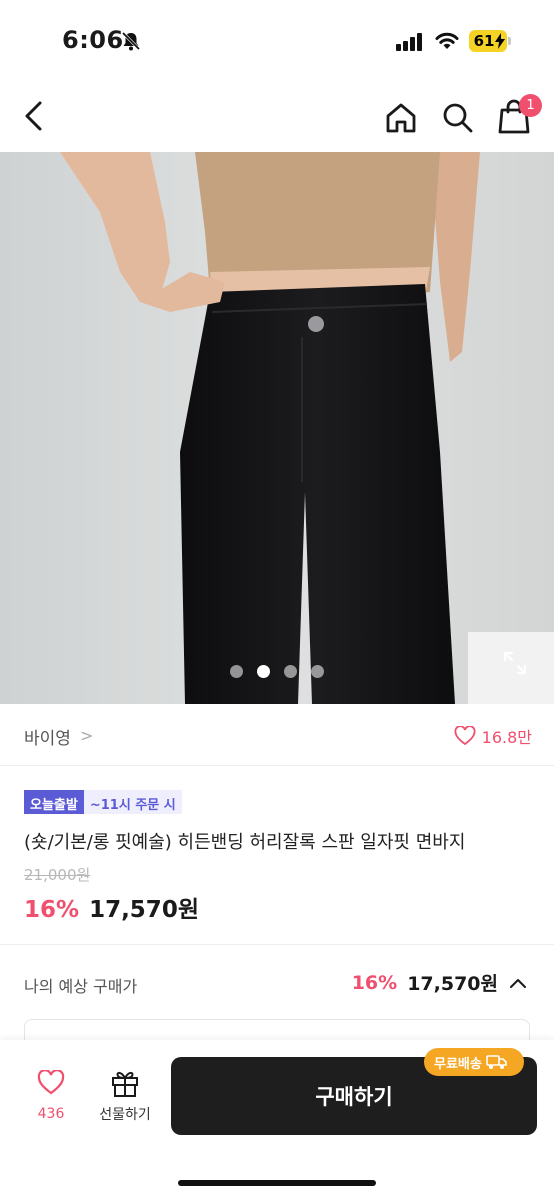 The image size is (554, 1200). I want to click on estimated-price: 17,570원, so click(452, 984).